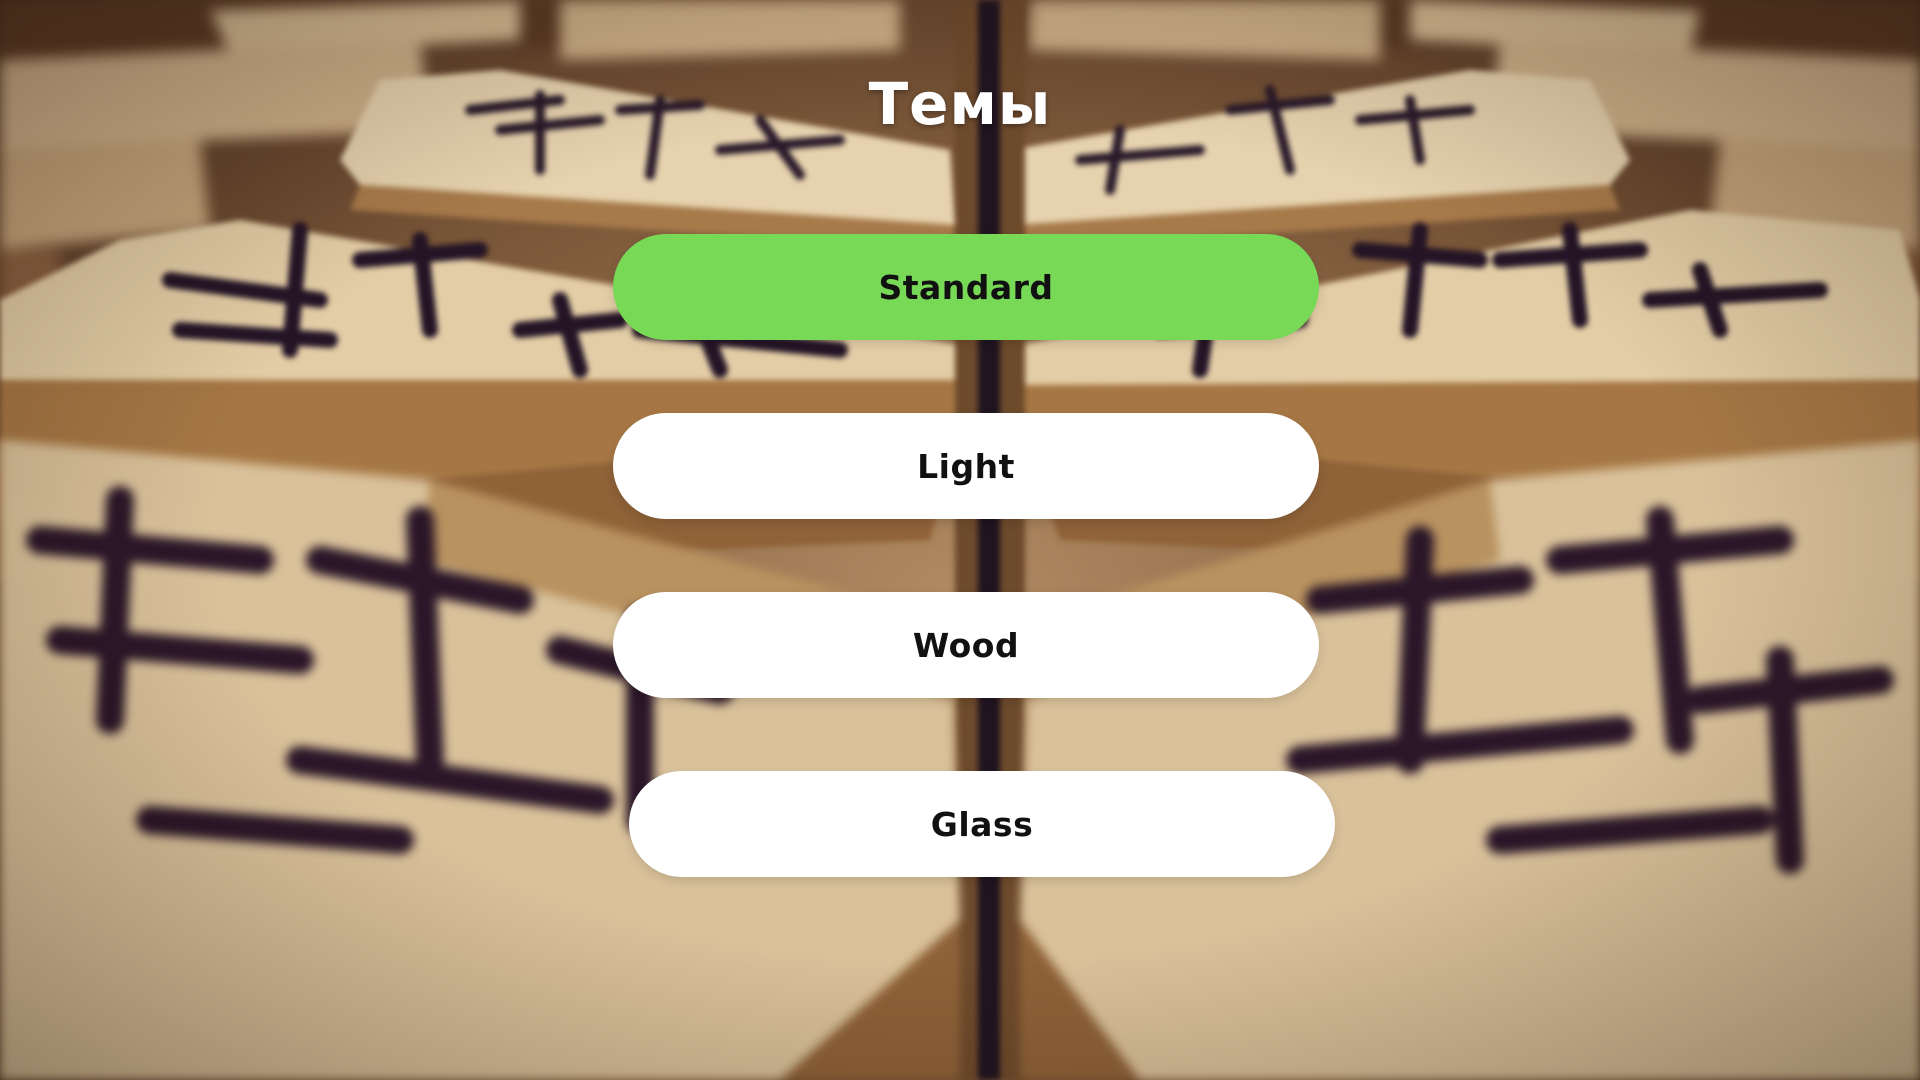  Describe the element at coordinates (960, 104) in the screenshot. I see `page-title: Темы` at that location.